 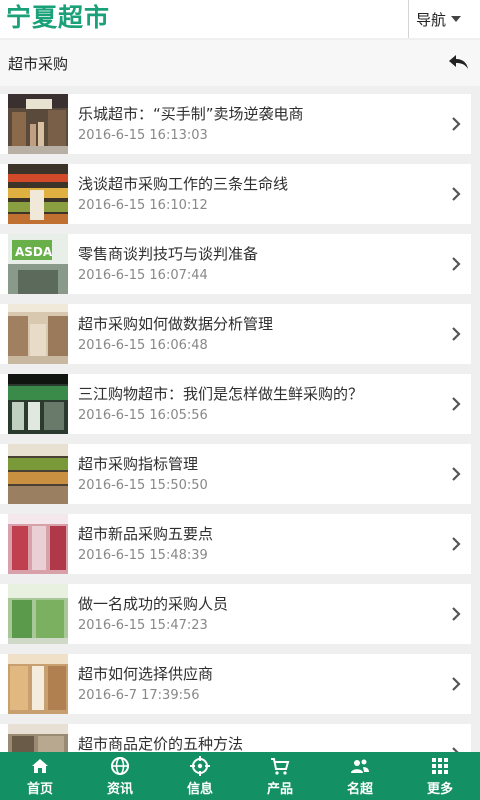 I want to click on tab-label: 名超, so click(x=359, y=789).